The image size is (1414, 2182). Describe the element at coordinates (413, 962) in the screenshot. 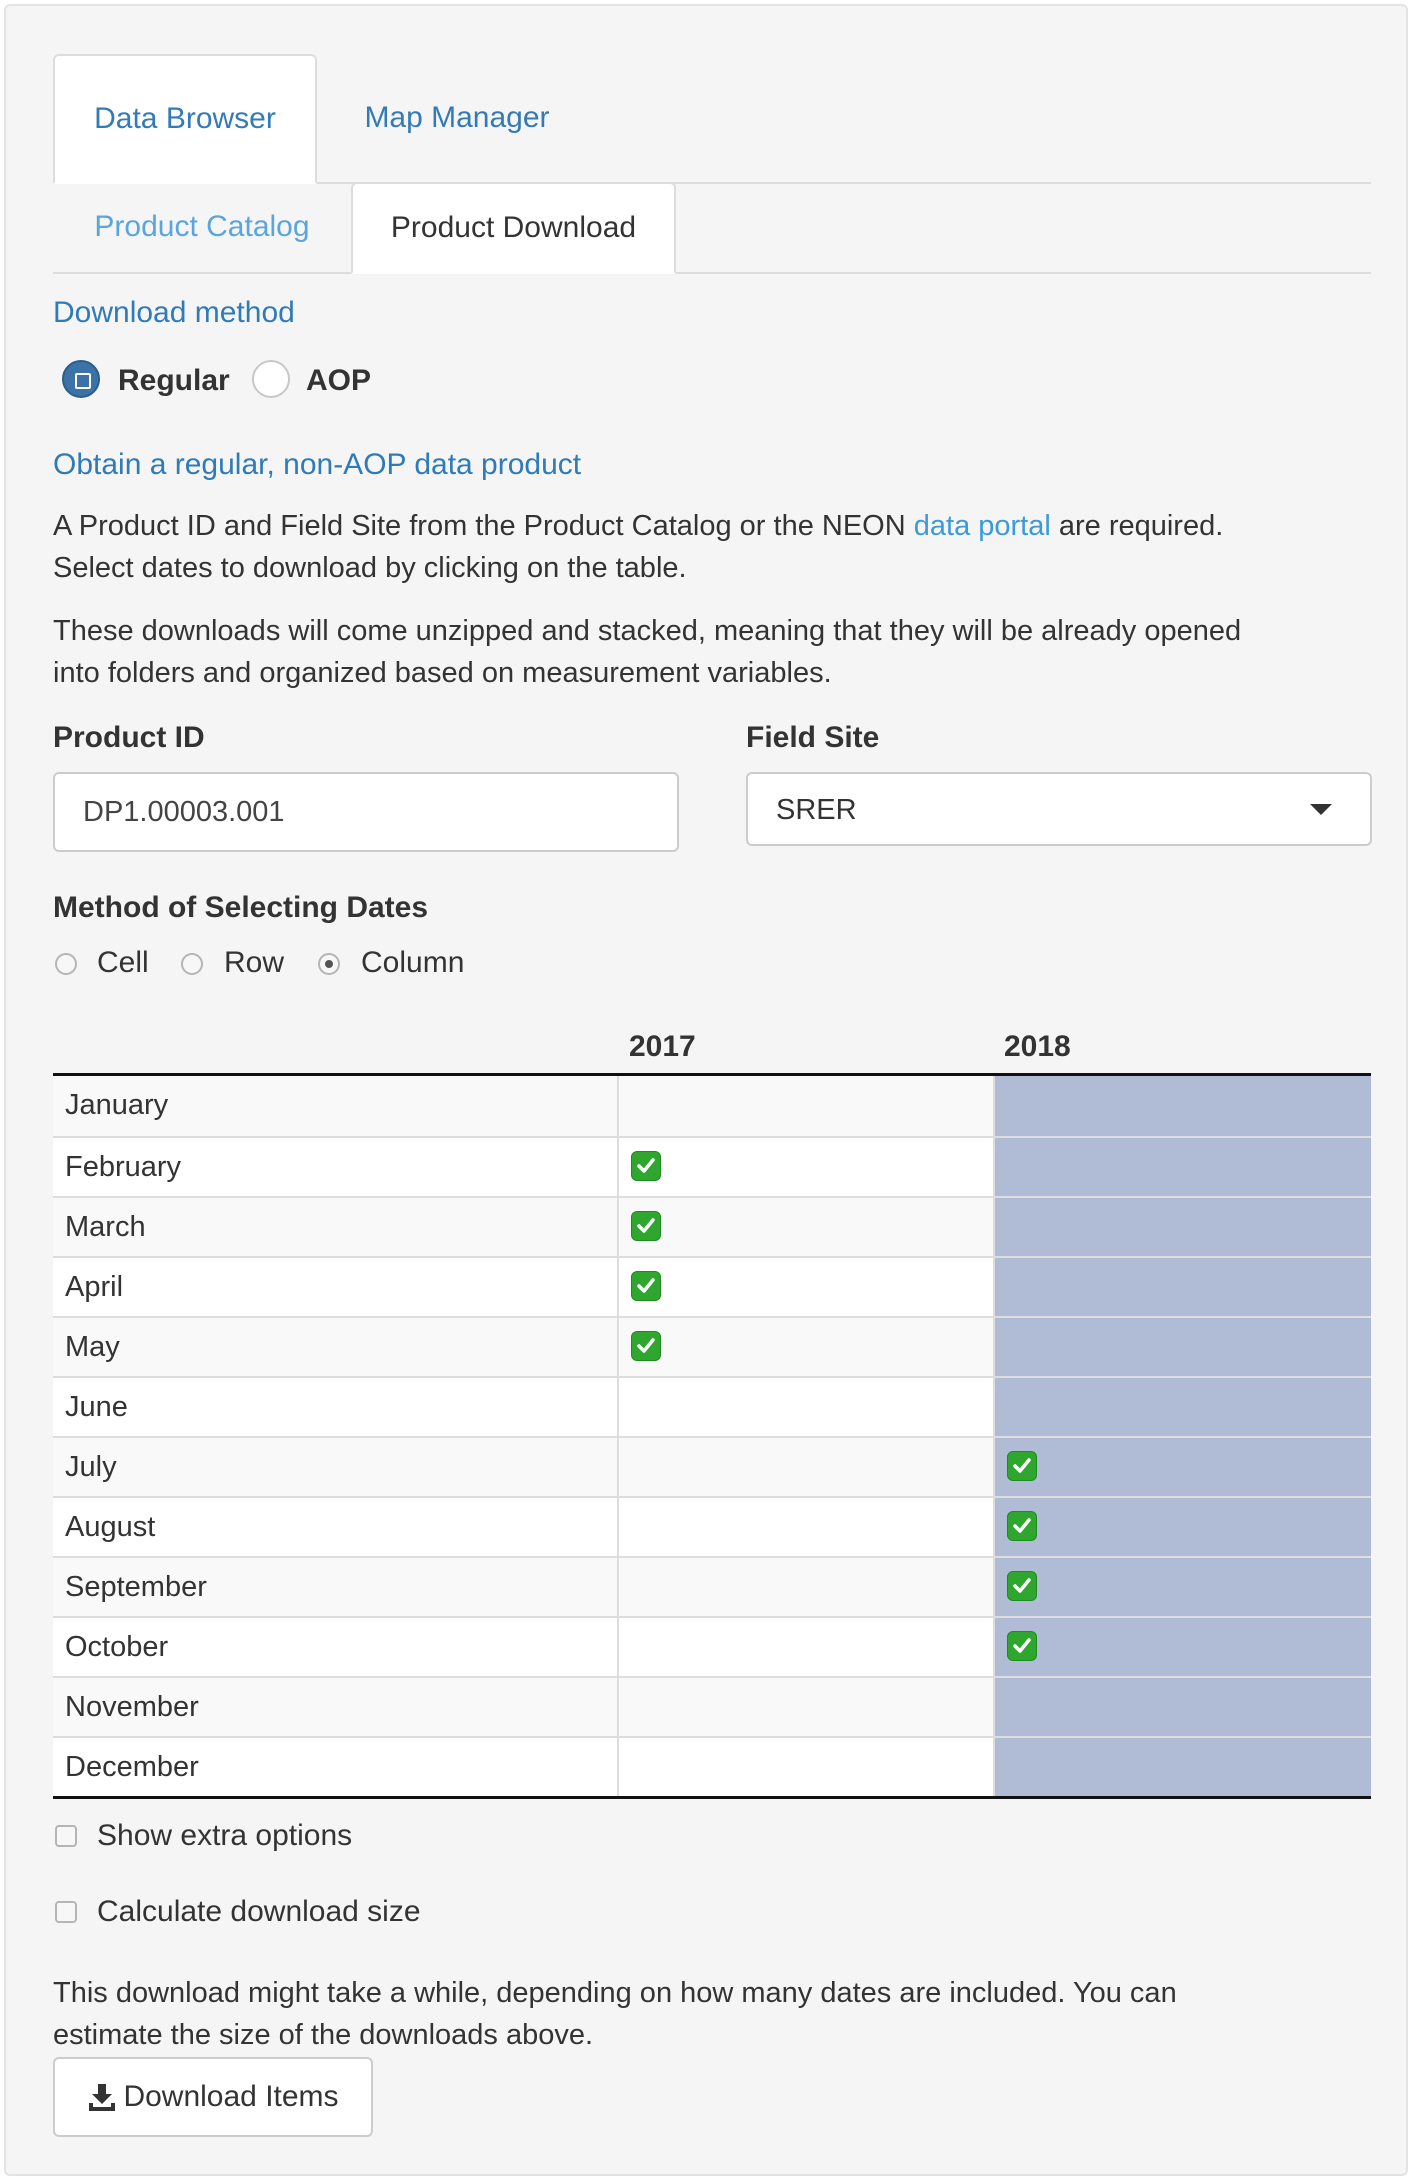

I see `radio-column-label: Column` at that location.